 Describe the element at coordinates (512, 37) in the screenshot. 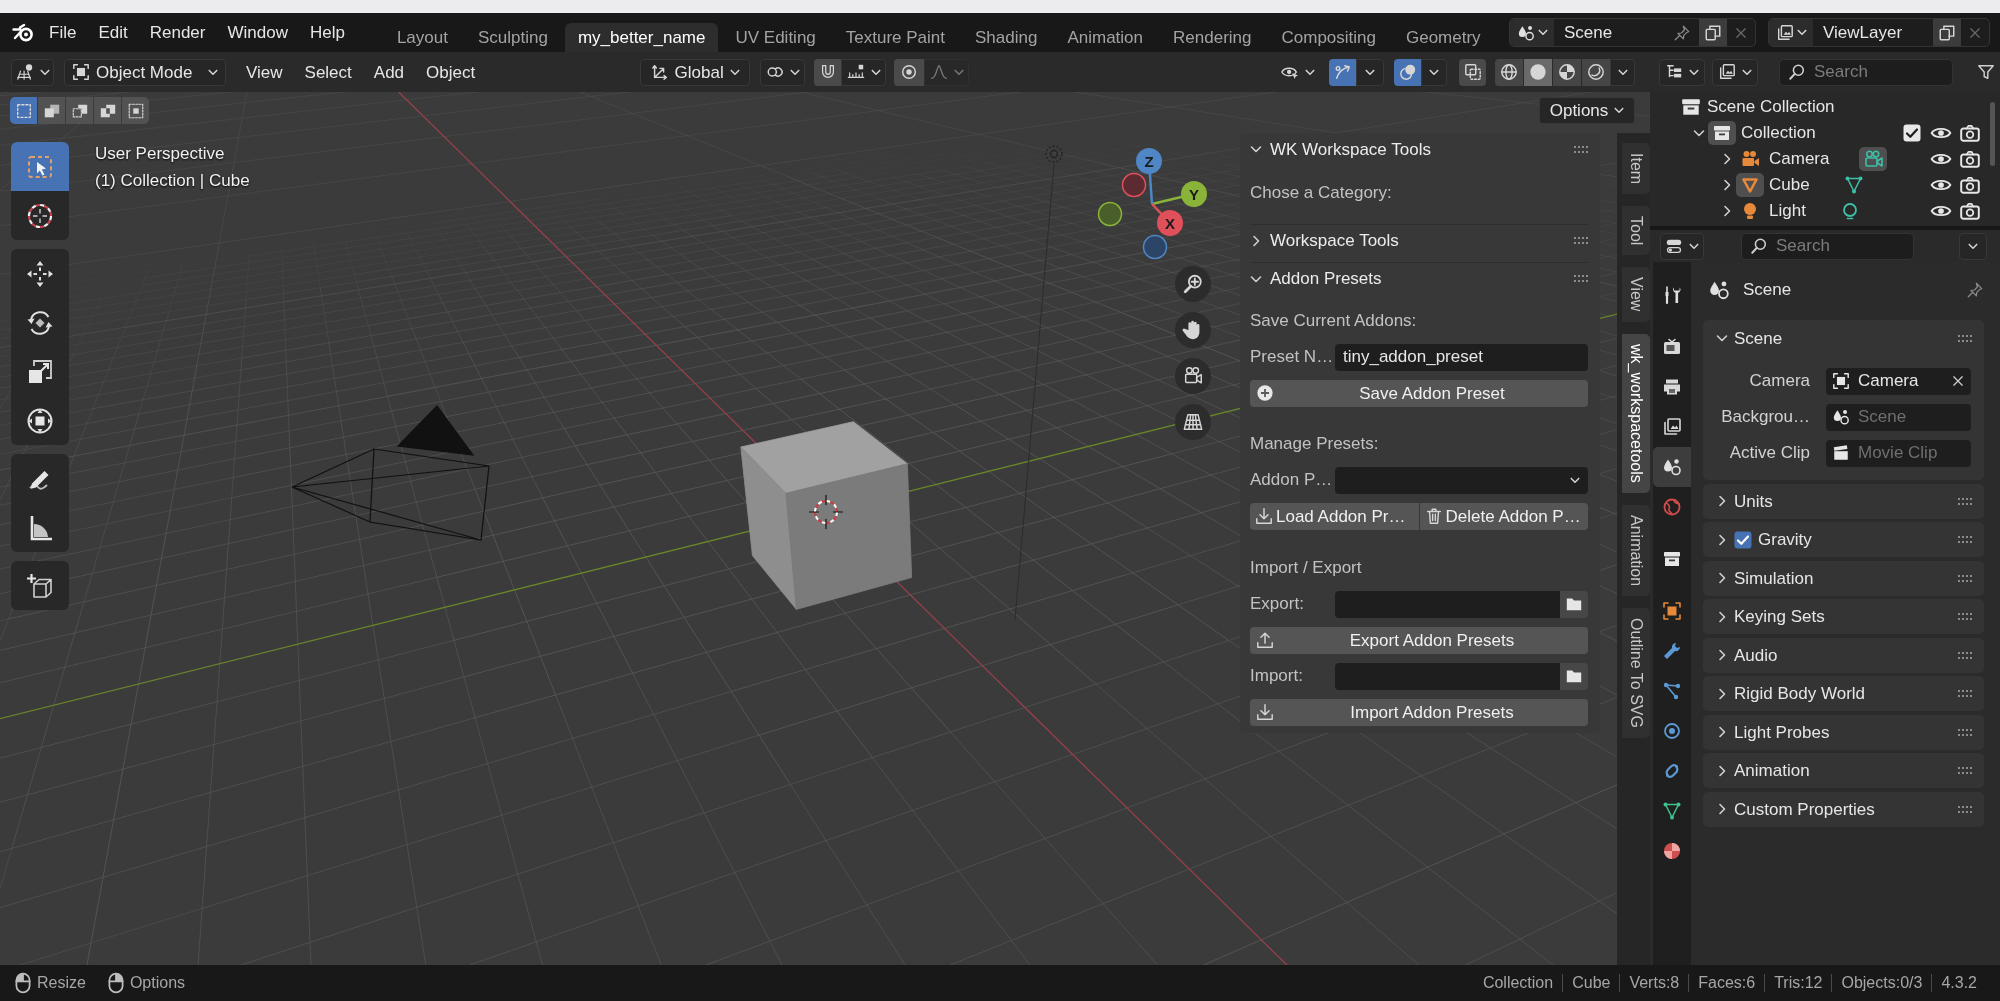

I see `workspace-tab: Sculpting` at that location.